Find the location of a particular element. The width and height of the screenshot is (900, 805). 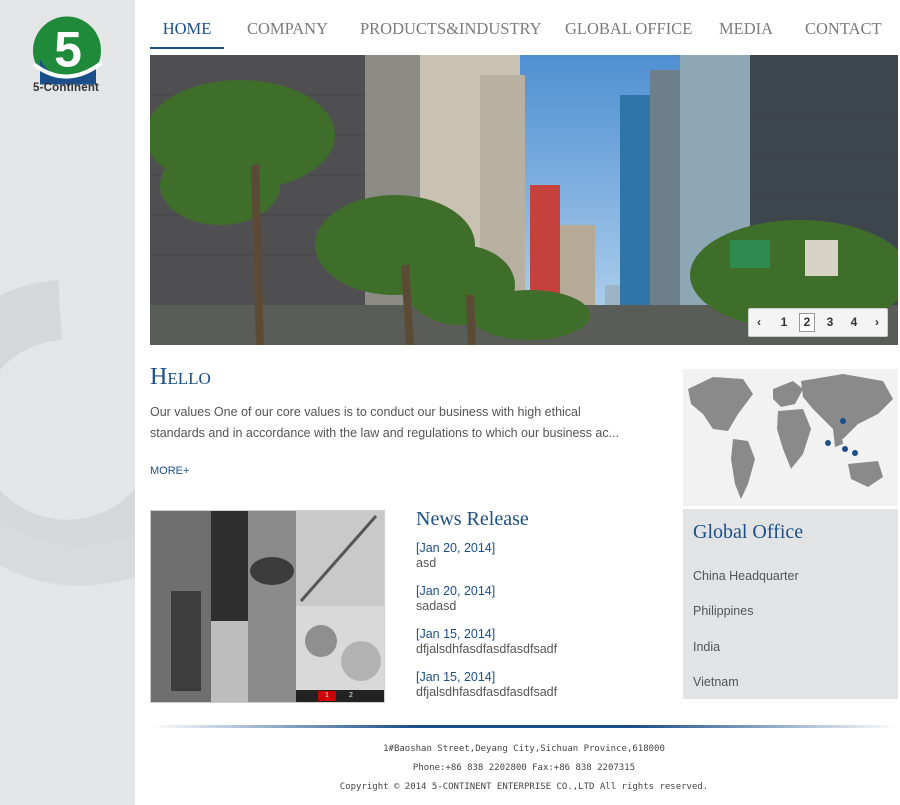

world-map-graphic is located at coordinates (790, 437).